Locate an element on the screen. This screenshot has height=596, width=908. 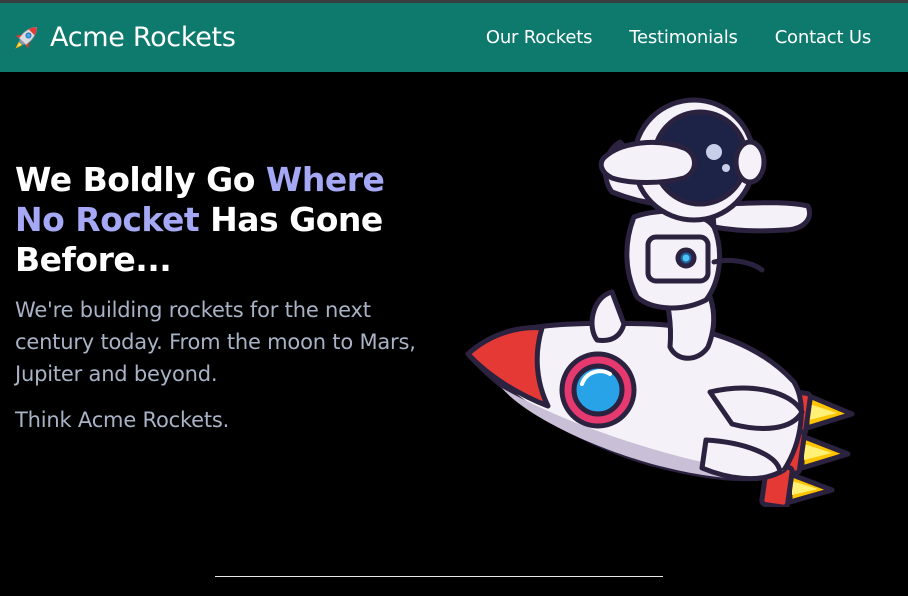
rocket-icon is located at coordinates (26, 37).